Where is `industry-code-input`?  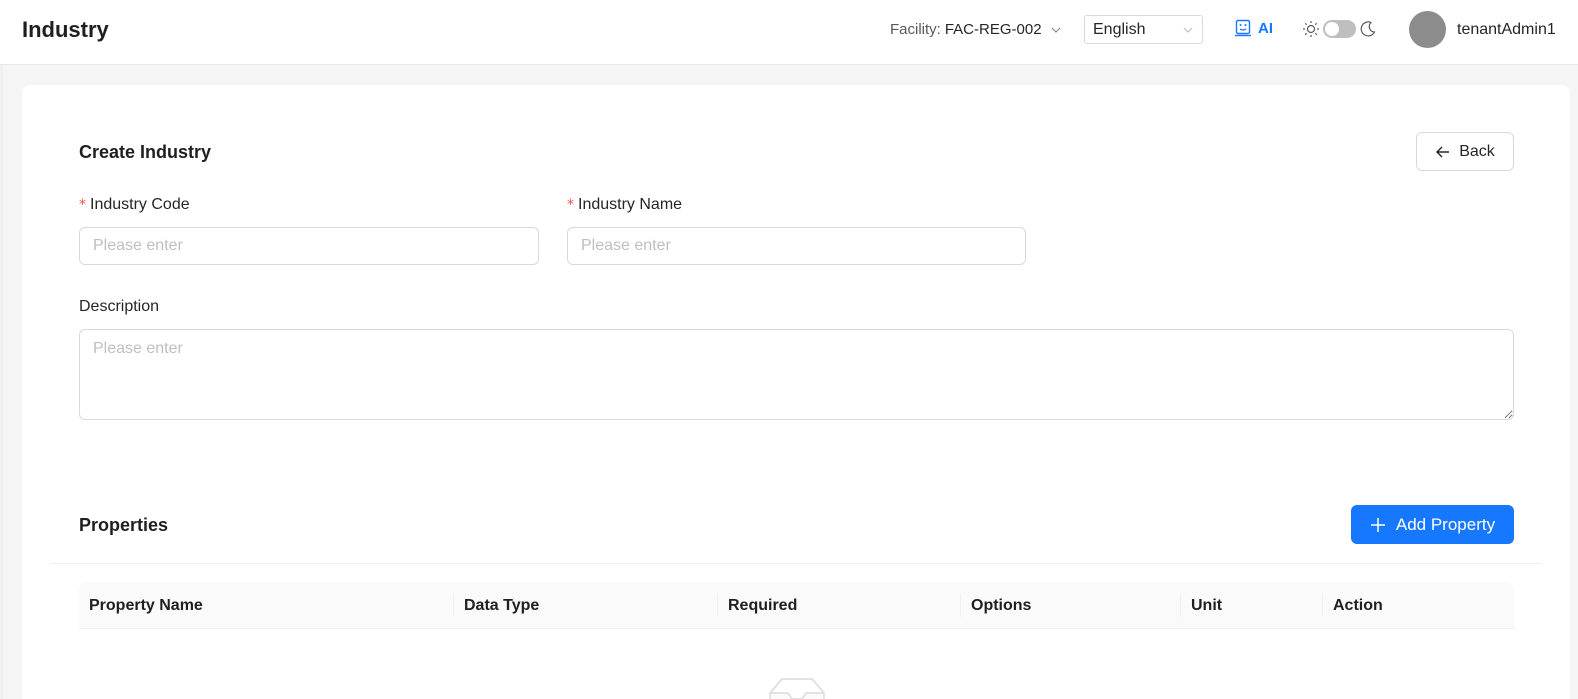 industry-code-input is located at coordinates (309, 246).